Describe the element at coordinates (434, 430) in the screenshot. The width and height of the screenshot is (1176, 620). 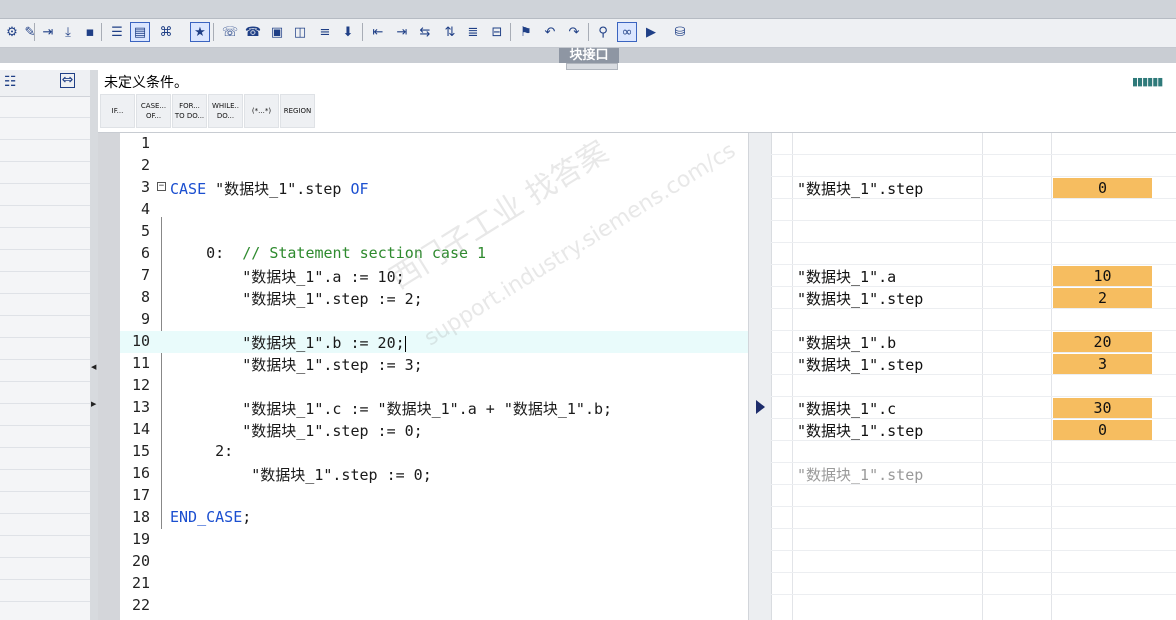
I see `code-line: 14 "数据块_1".step := 0;` at that location.